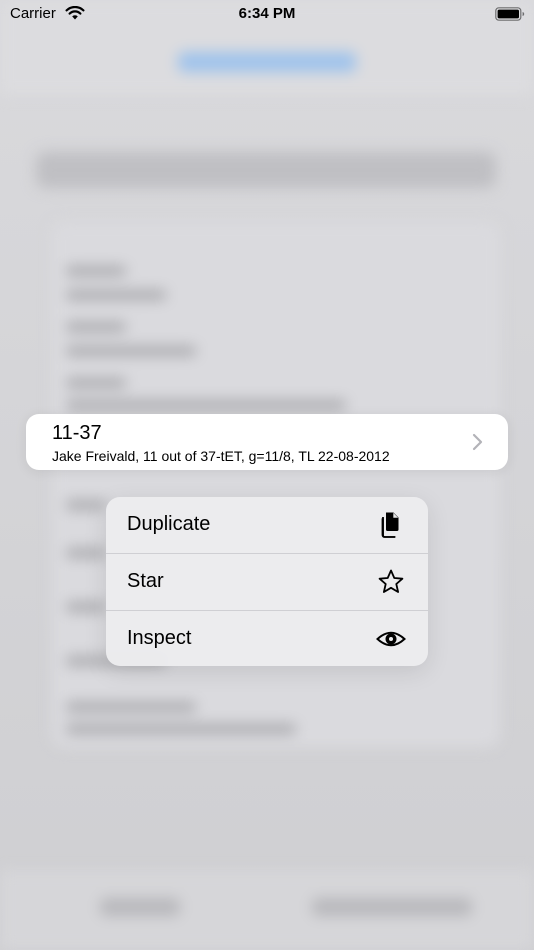 This screenshot has height=950, width=534. Describe the element at coordinates (267, 638) in the screenshot. I see `menu-item-inspect: Inspect` at that location.